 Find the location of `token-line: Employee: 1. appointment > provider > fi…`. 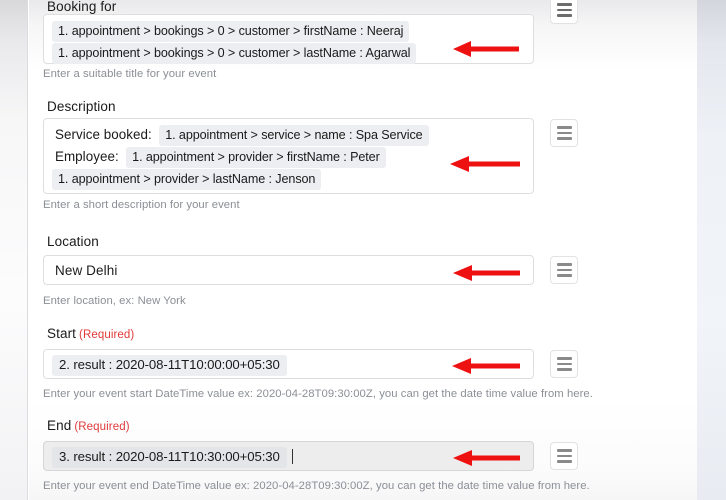

token-line: Employee: 1. appointment > provider > fi… is located at coordinates (288, 157).